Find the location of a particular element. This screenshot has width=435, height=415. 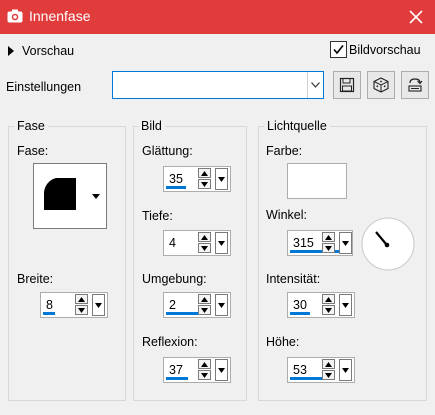

random-button is located at coordinates (381, 85).